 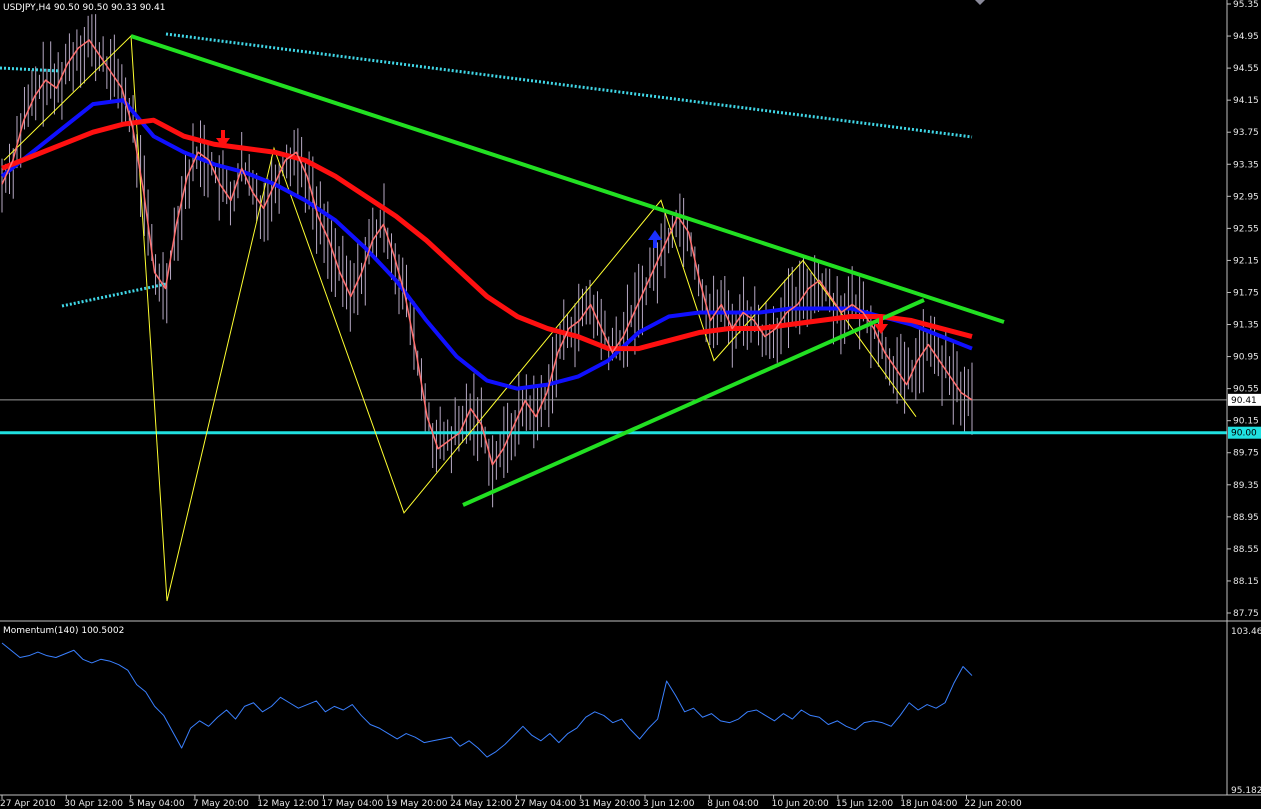 I want to click on current-price-label: 90.41, so click(x=1244, y=401).